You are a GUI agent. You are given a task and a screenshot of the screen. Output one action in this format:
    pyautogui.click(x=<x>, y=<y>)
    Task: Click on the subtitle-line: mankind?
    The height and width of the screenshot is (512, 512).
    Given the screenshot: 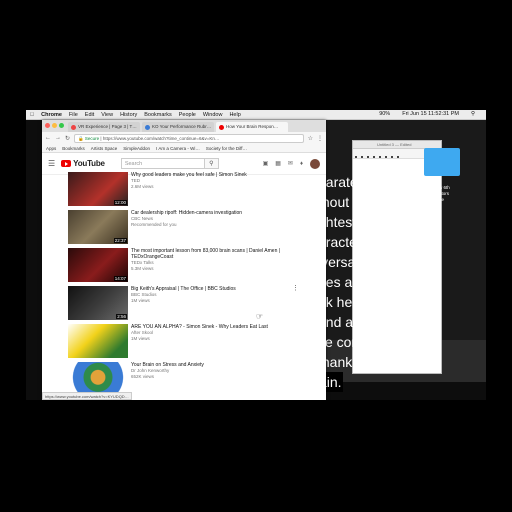 What is the action you would take?
    pyautogui.click(x=348, y=362)
    